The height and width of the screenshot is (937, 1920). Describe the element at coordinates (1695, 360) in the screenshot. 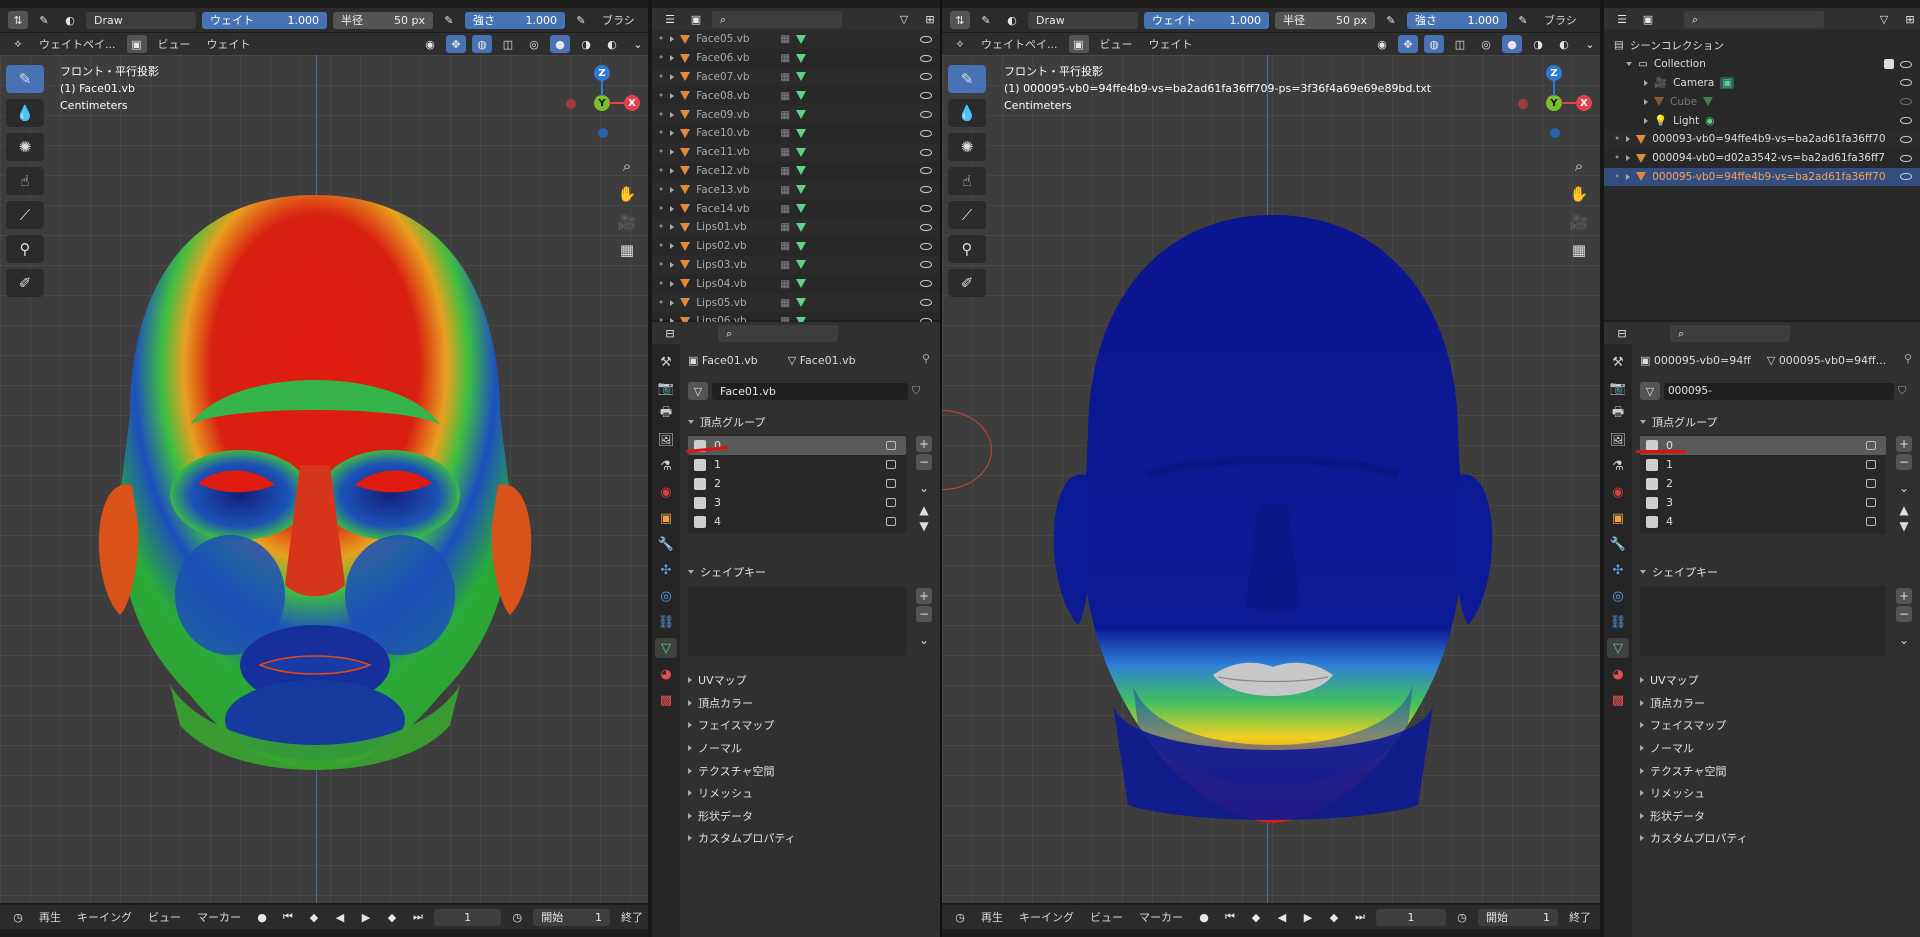

I see `object-crumb: ▣ 000095-vb0=94ff` at that location.